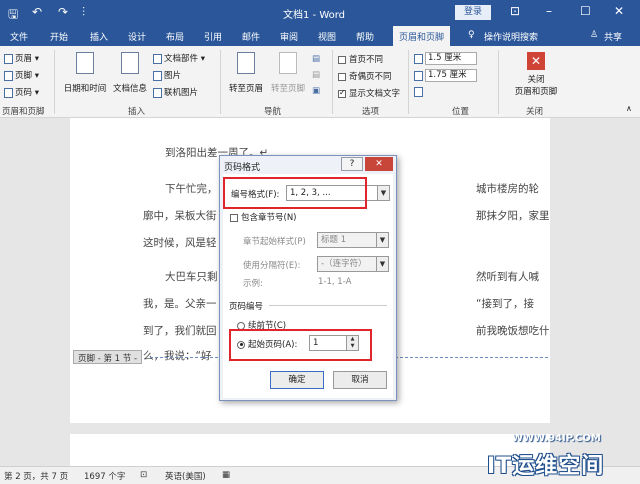 Image resolution: width=640 pixels, height=484 pixels. What do you see at coordinates (99, 36) in the screenshot?
I see `tab-insert: 插入` at bounding box center [99, 36].